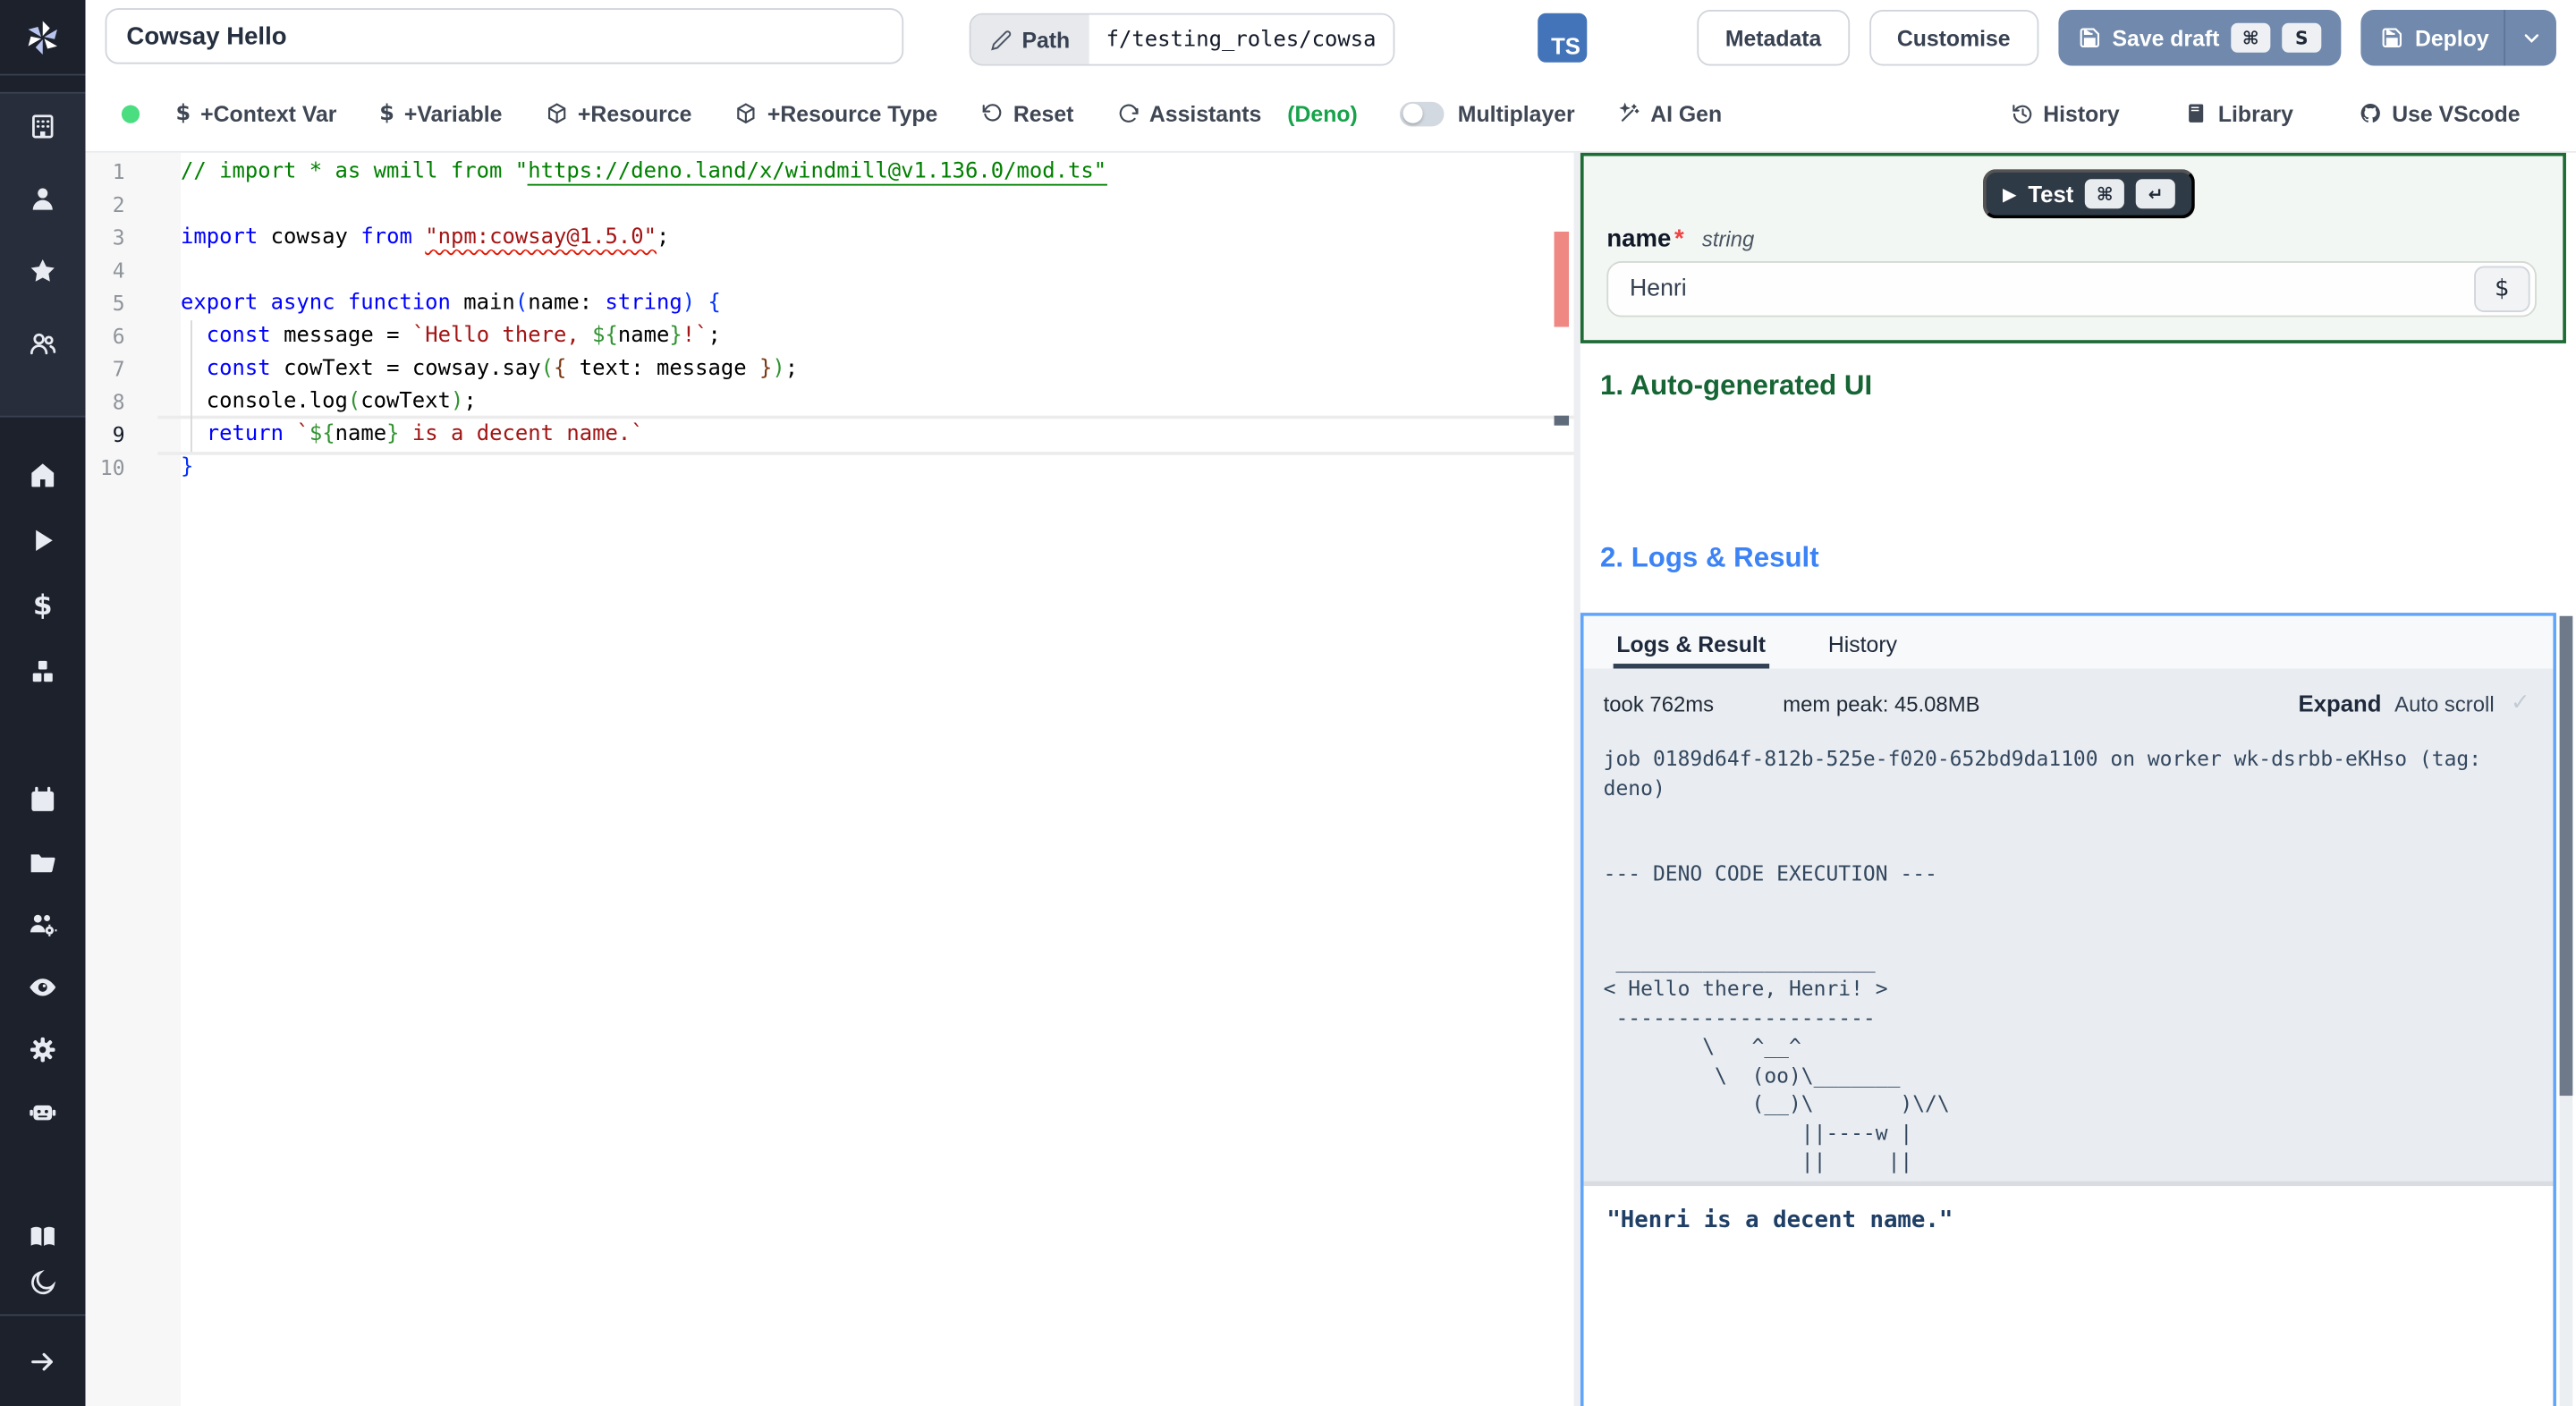 Image resolution: width=2576 pixels, height=1406 pixels. I want to click on panel-scrollbar-thumb, so click(2566, 856).